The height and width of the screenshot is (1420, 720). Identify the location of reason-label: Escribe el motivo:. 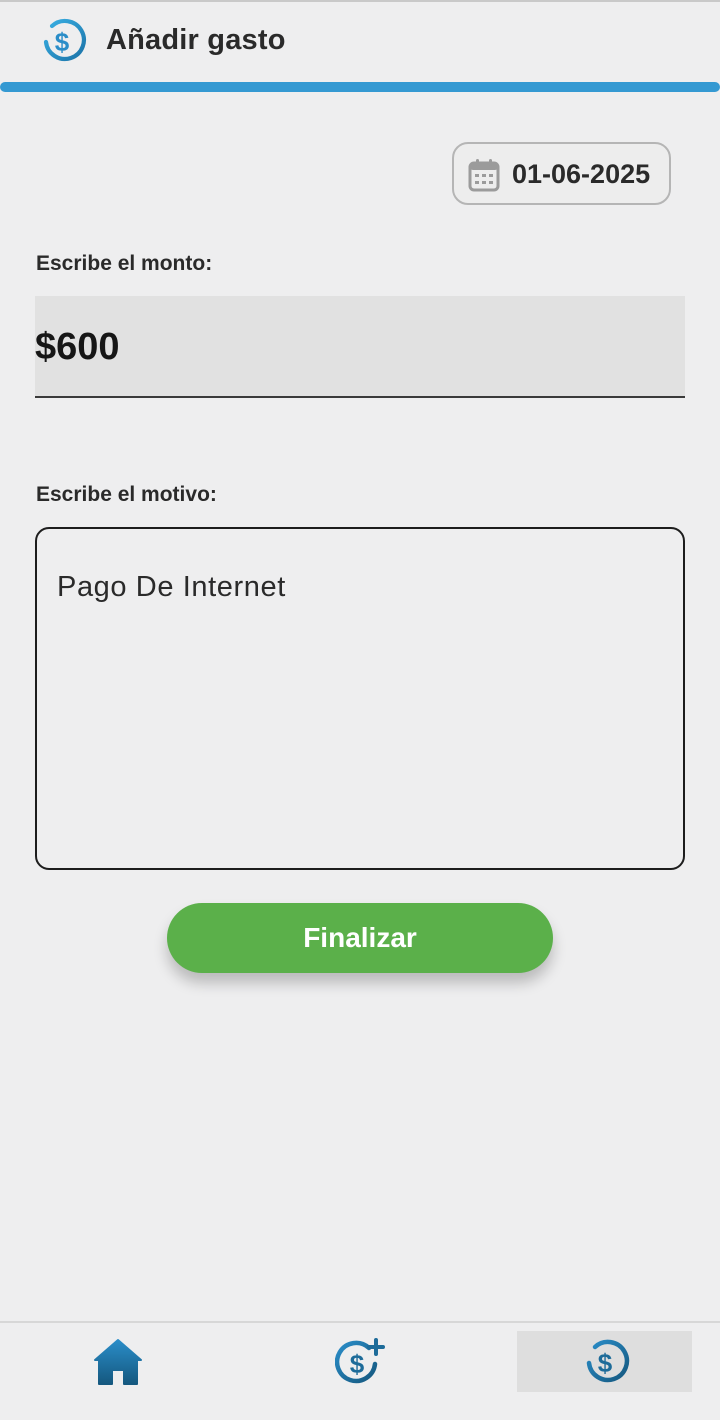
(126, 494).